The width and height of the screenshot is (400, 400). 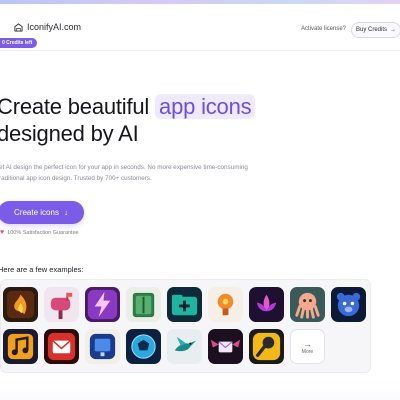 What do you see at coordinates (143, 346) in the screenshot?
I see `soccer-ball-icon` at bounding box center [143, 346].